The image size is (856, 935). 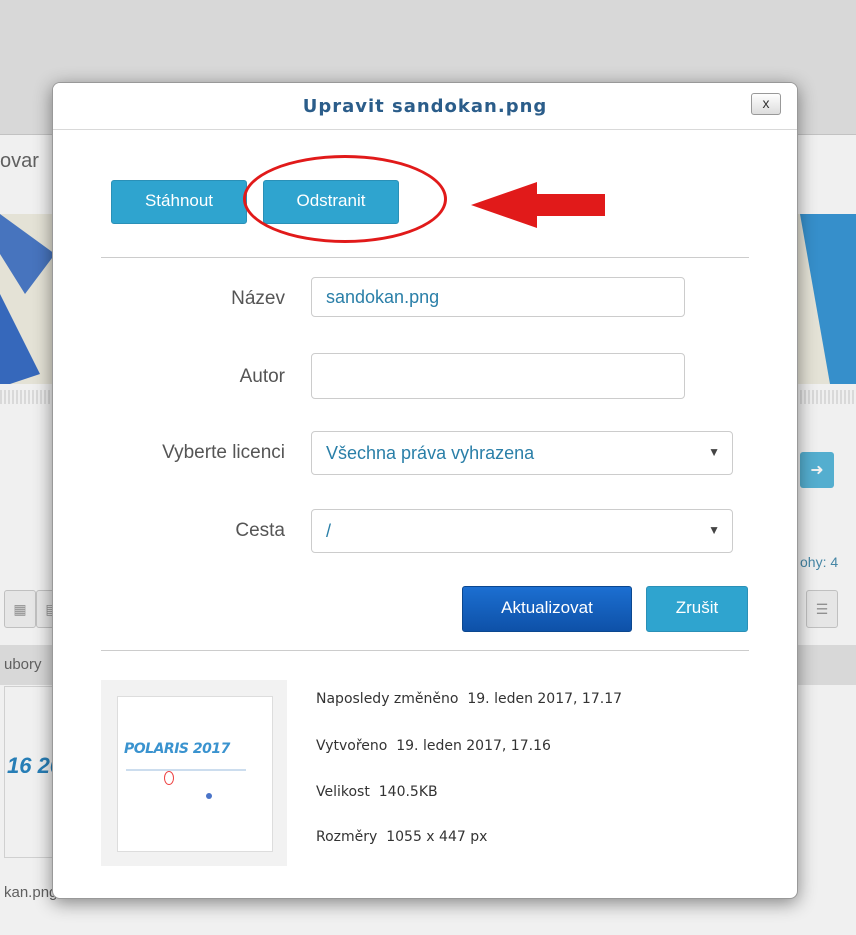 I want to click on path-label: Cesta, so click(x=260, y=530).